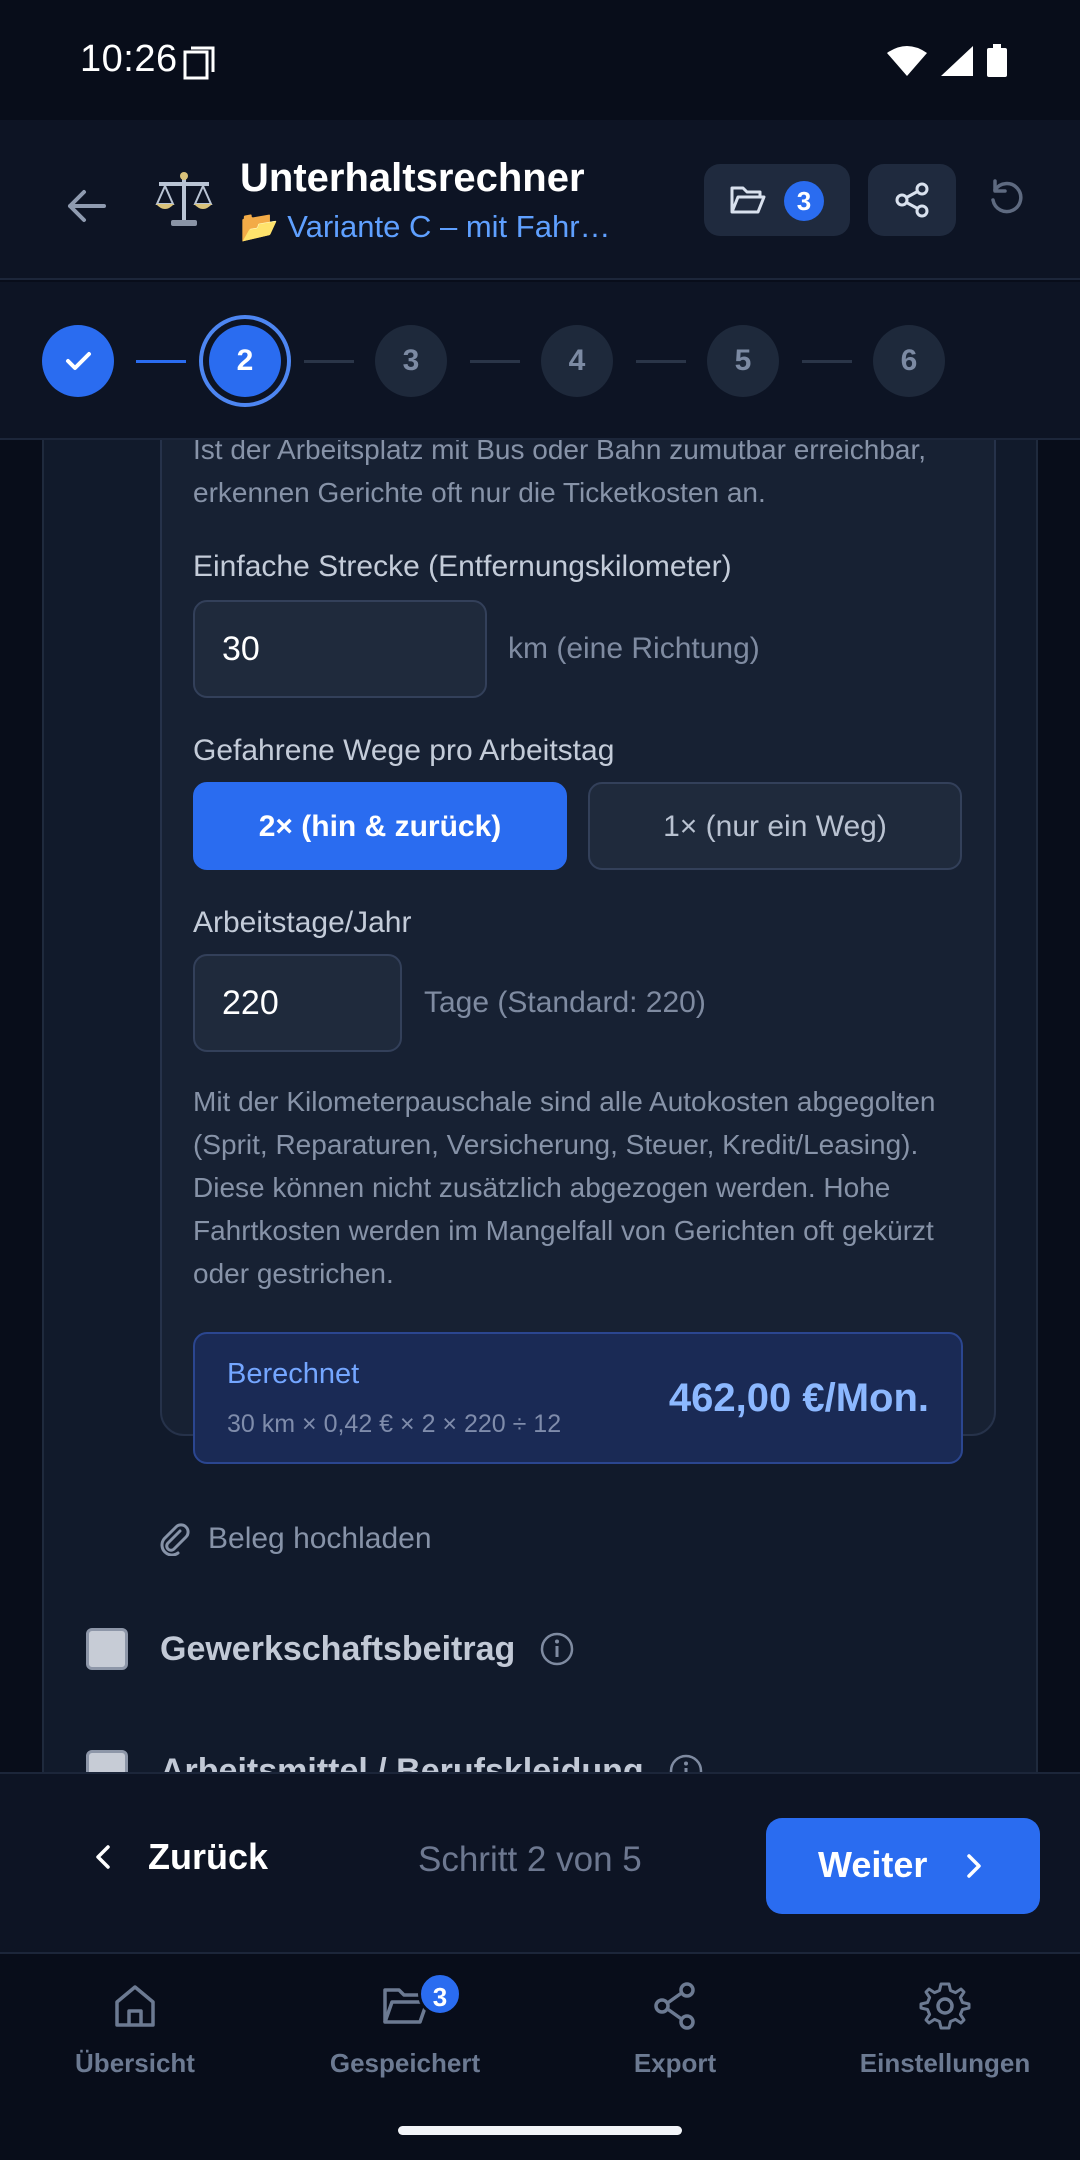  I want to click on folder-open-icon, so click(748, 200).